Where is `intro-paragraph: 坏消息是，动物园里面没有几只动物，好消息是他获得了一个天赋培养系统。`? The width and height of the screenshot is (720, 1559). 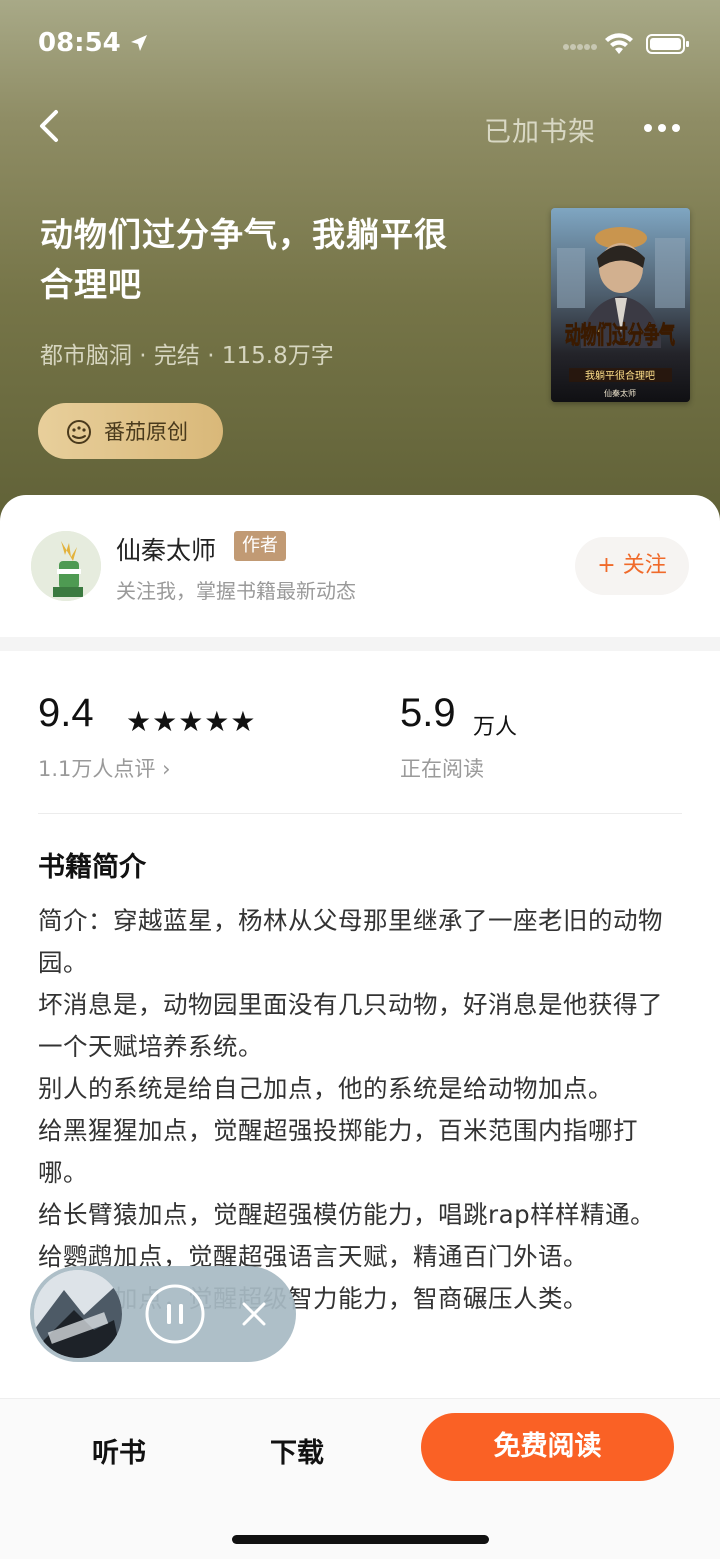 intro-paragraph: 坏消息是，动物园里面没有几只动物，好消息是他获得了一个天赋培养系统。 is located at coordinates (350, 1025).